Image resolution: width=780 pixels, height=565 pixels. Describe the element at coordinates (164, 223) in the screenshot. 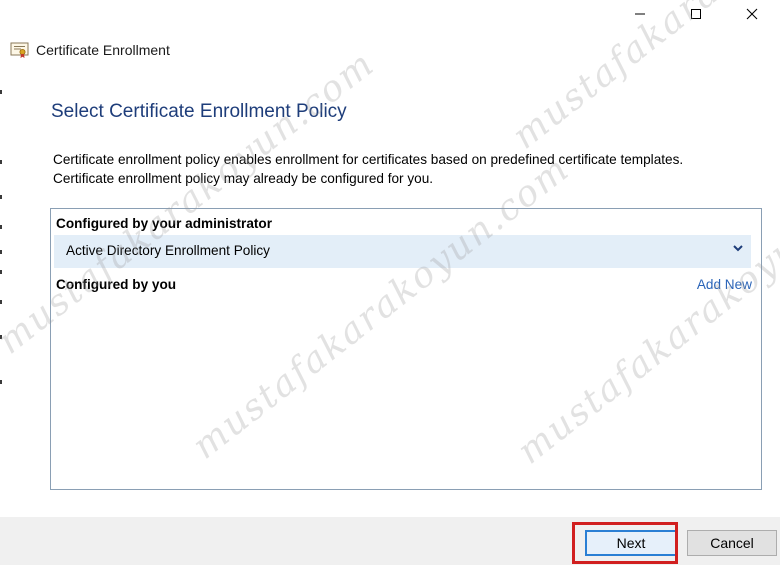

I see `admin-group-header: Configured by your administrator` at that location.